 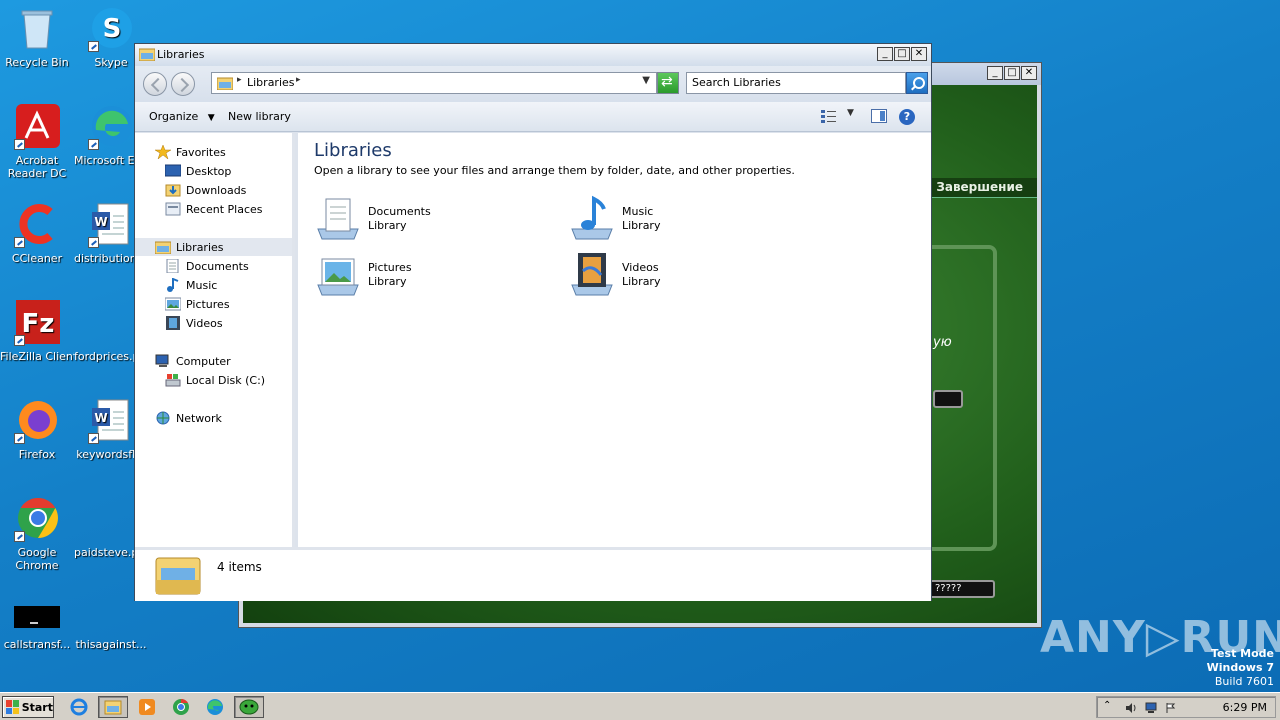 What do you see at coordinates (533, 574) in the screenshot?
I see `details-pane: 4 items` at bounding box center [533, 574].